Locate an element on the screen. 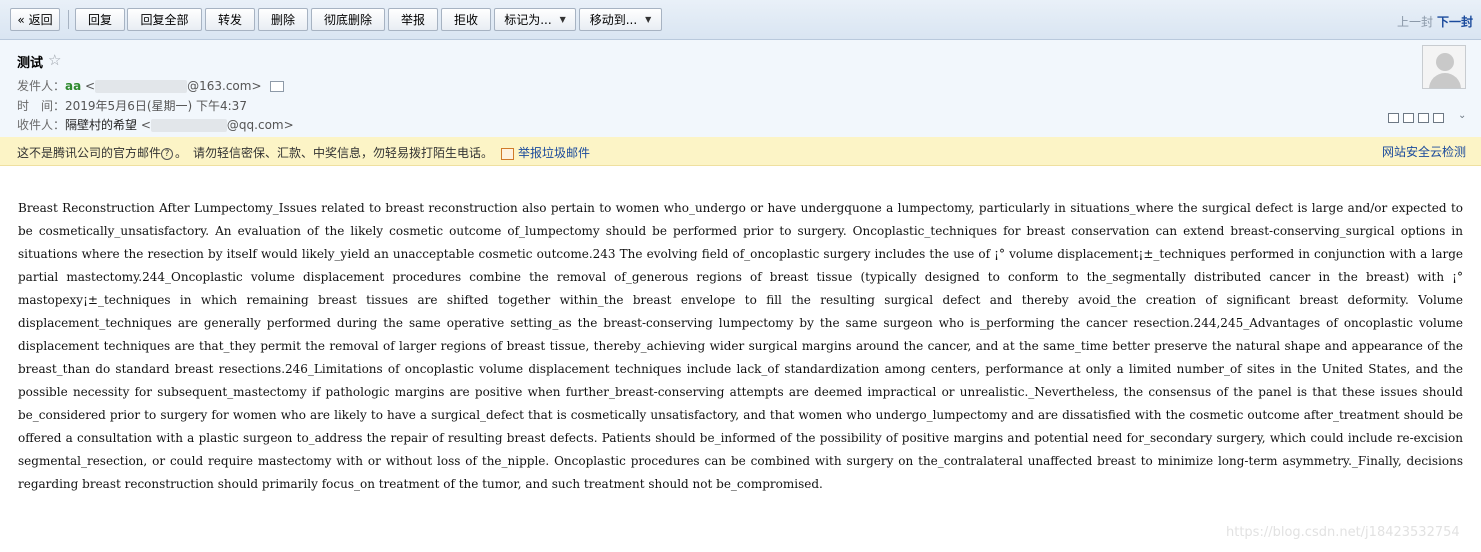 The image size is (1481, 552). sender-row: 发件人：aa < @163.com> is located at coordinates (150, 85).